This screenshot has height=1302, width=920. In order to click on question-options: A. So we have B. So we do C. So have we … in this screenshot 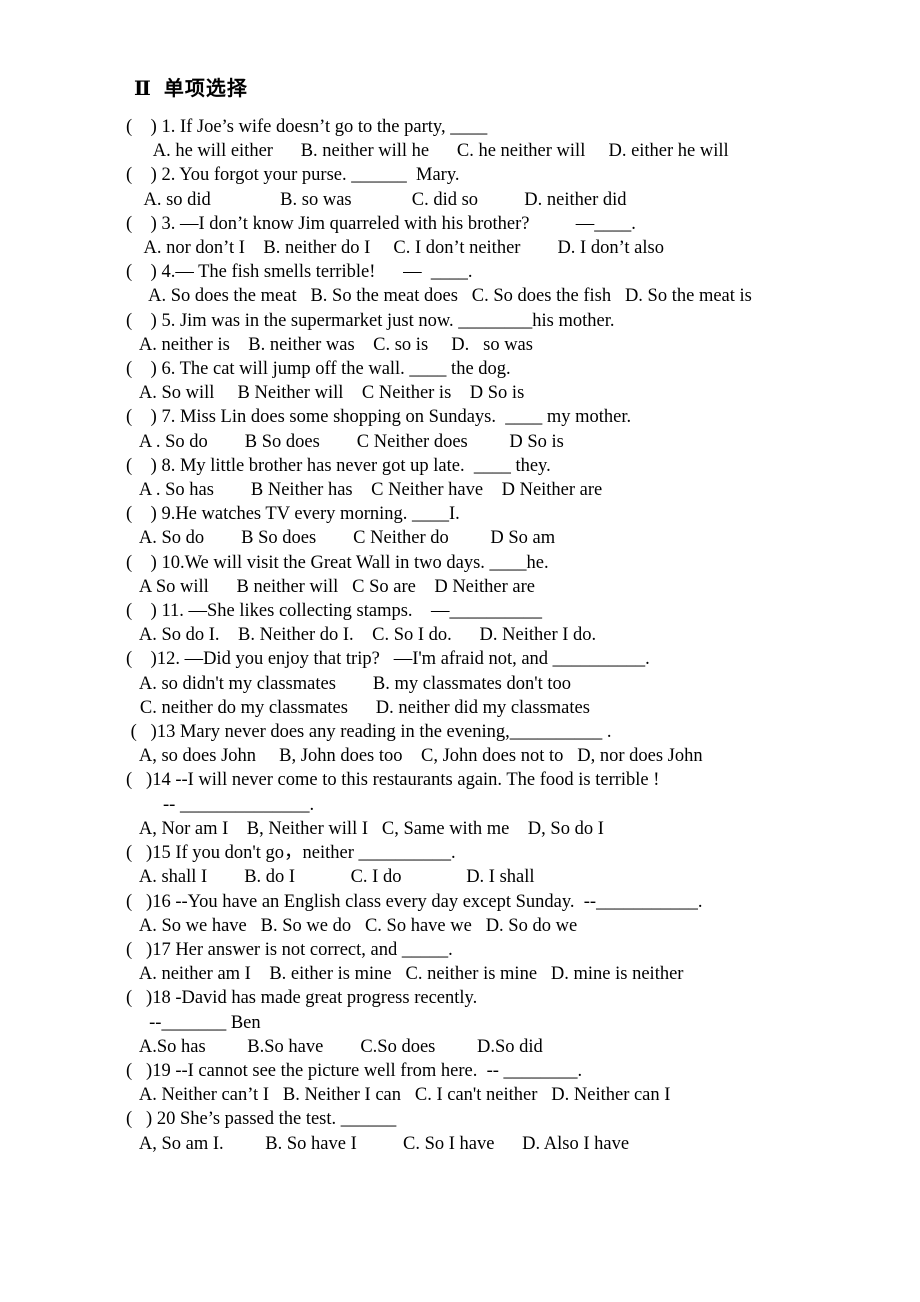, I will do `click(352, 925)`.